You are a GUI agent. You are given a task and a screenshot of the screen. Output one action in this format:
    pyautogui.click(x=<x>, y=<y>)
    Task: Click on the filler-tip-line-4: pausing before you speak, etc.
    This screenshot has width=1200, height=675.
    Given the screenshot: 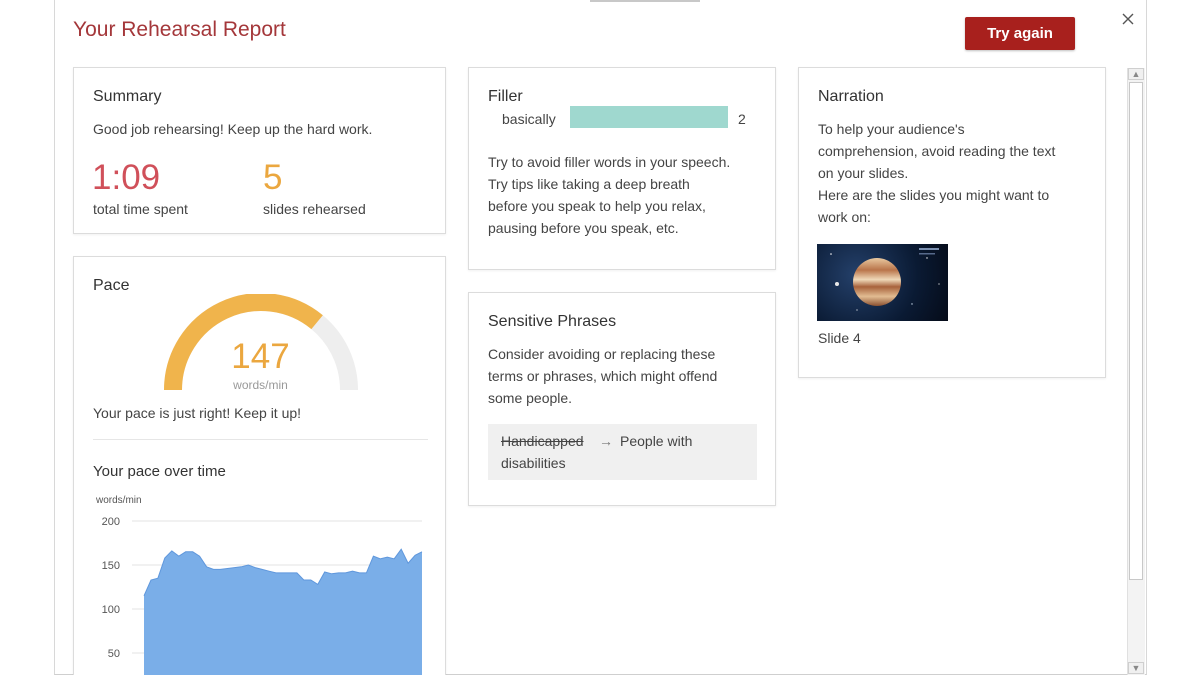 What is the action you would take?
    pyautogui.click(x=583, y=228)
    